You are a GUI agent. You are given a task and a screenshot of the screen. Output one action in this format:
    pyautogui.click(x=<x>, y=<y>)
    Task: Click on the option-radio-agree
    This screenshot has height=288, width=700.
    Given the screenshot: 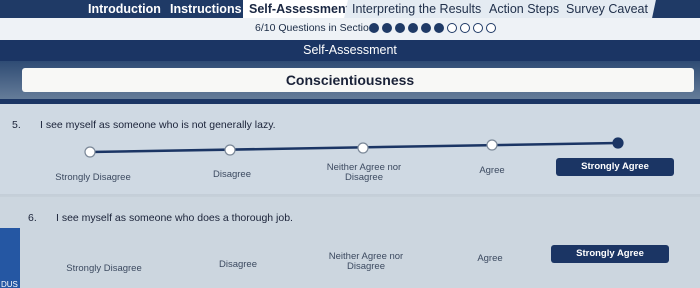 What is the action you would take?
    pyautogui.click(x=492, y=145)
    